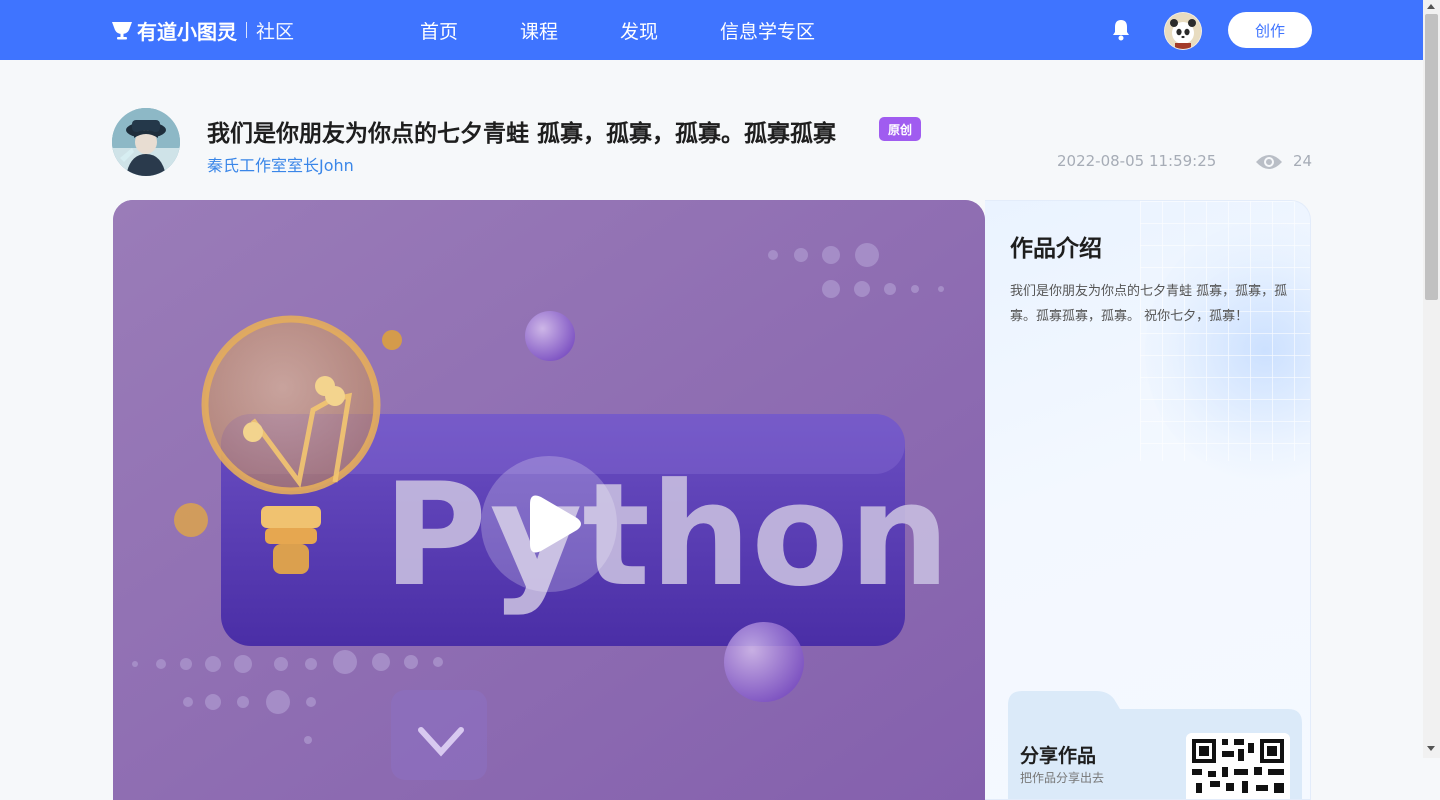 This screenshot has height=800, width=1440. Describe the element at coordinates (1431, 6) in the screenshot. I see `scroll-up-arrow-icon` at that location.